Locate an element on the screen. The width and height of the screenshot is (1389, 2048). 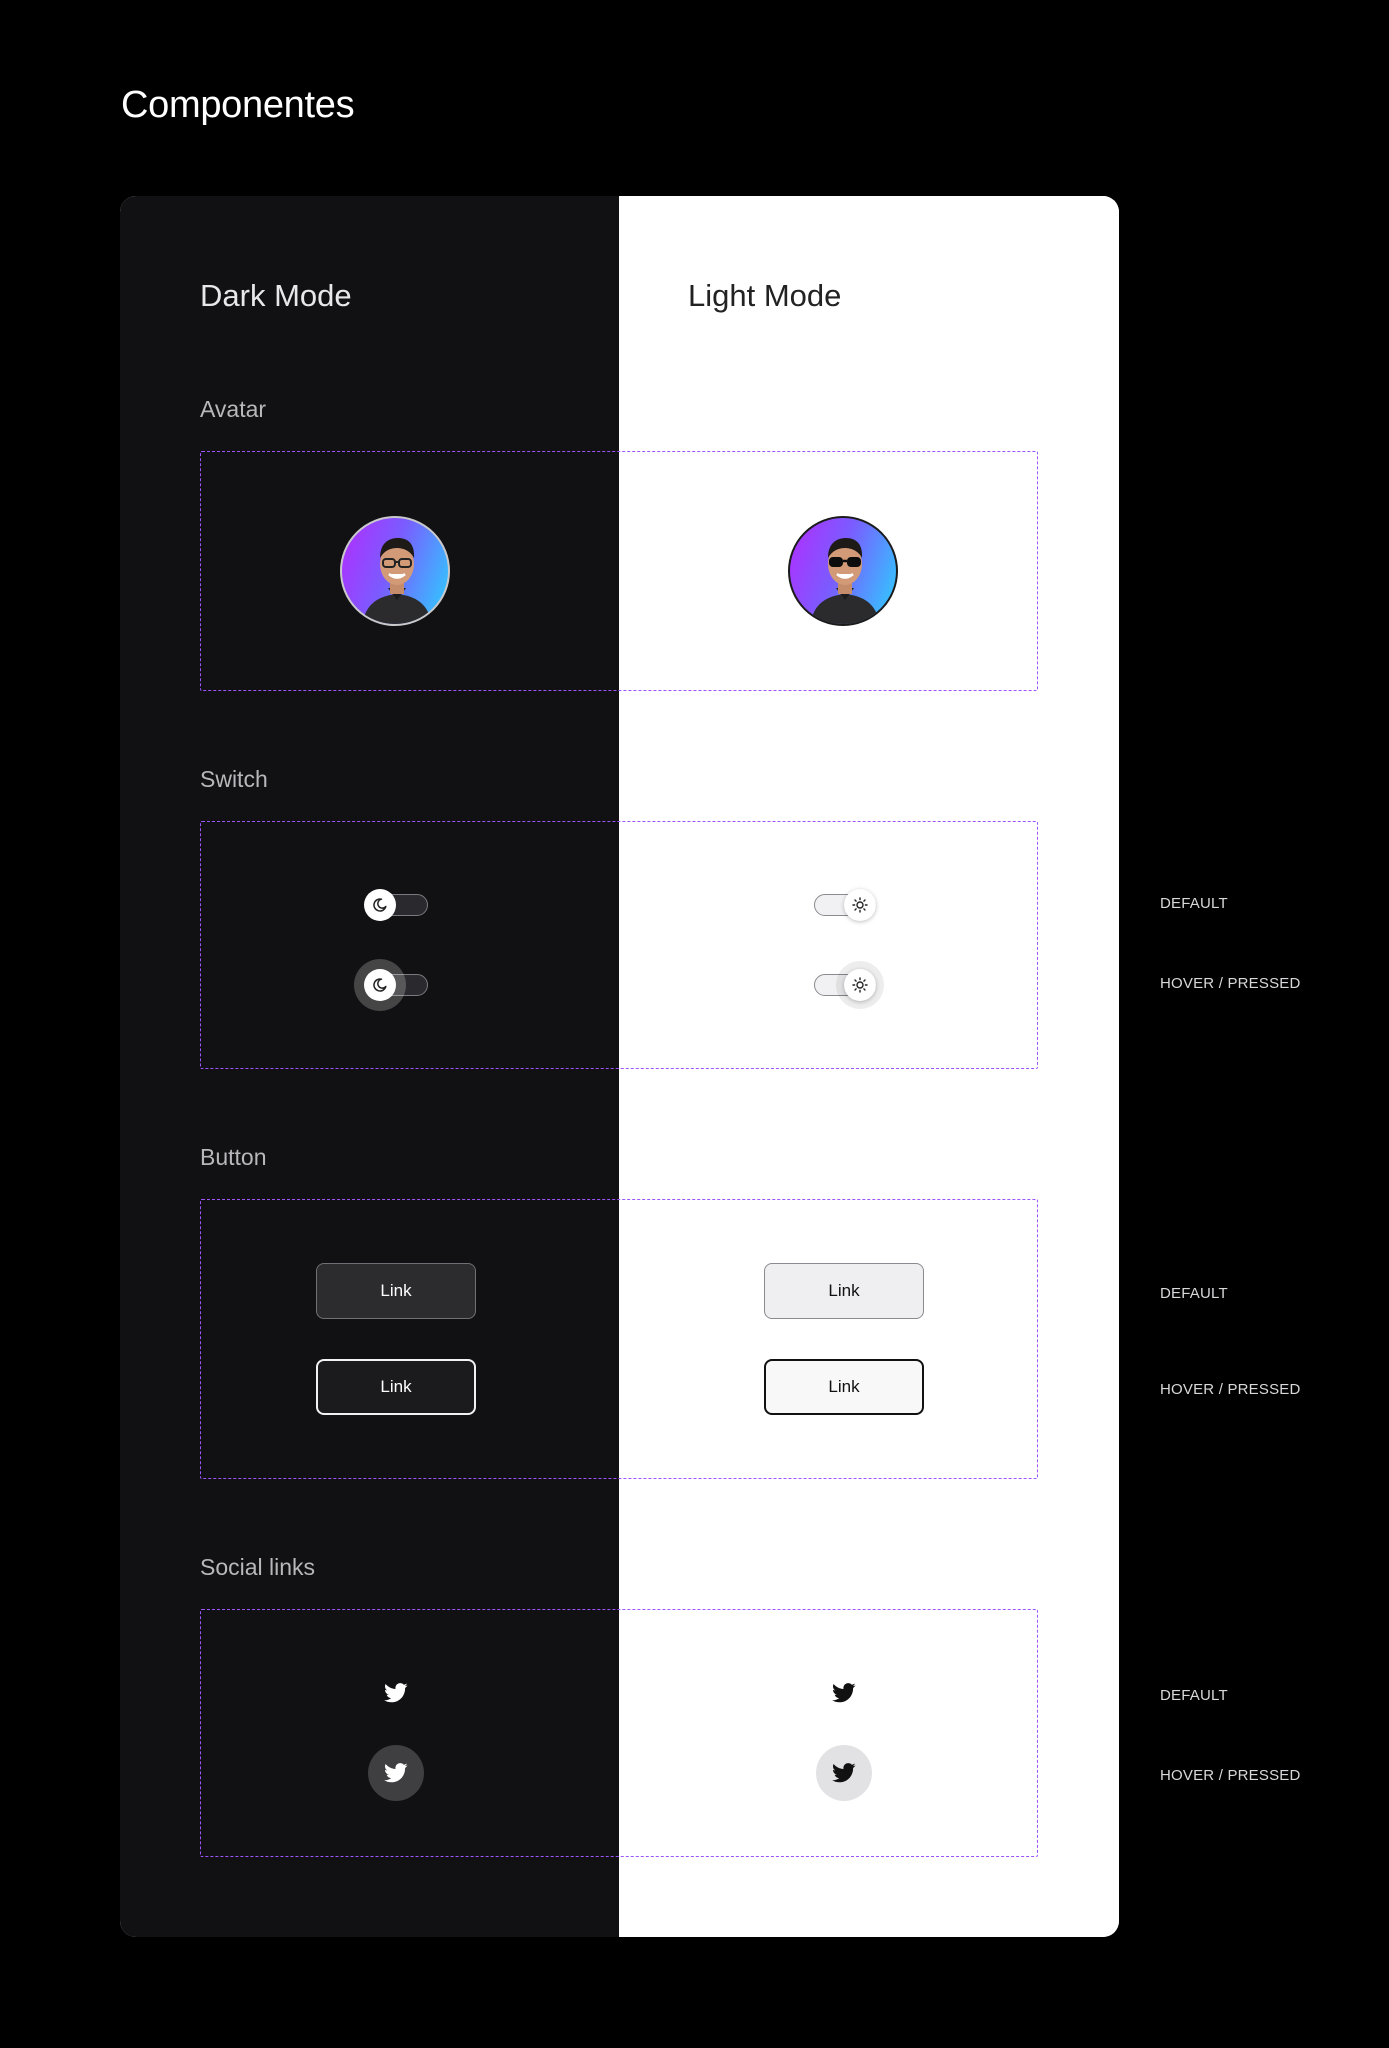
button-section-label: Button is located at coordinates (233, 1157).